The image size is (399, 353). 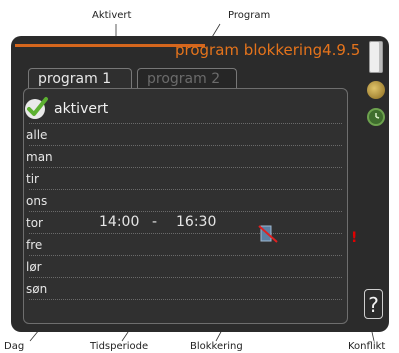 I want to click on tab-program-1: program 1, so click(x=80, y=78).